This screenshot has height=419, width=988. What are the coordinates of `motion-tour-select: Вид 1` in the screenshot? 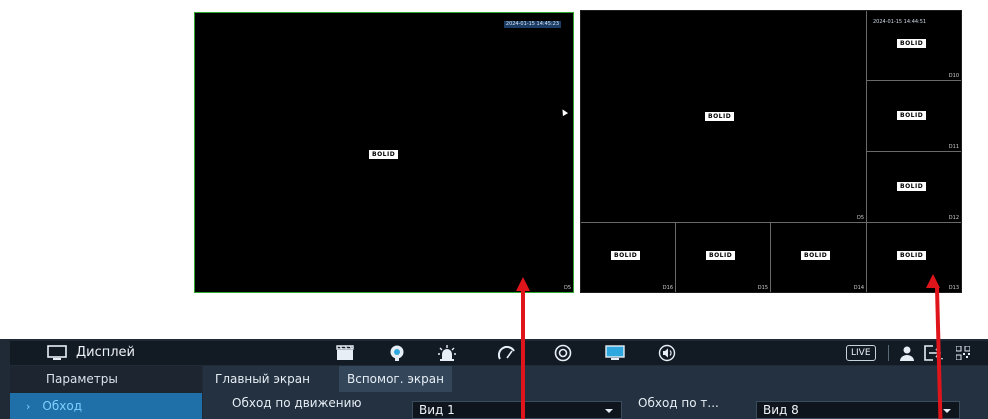 It's located at (517, 410).